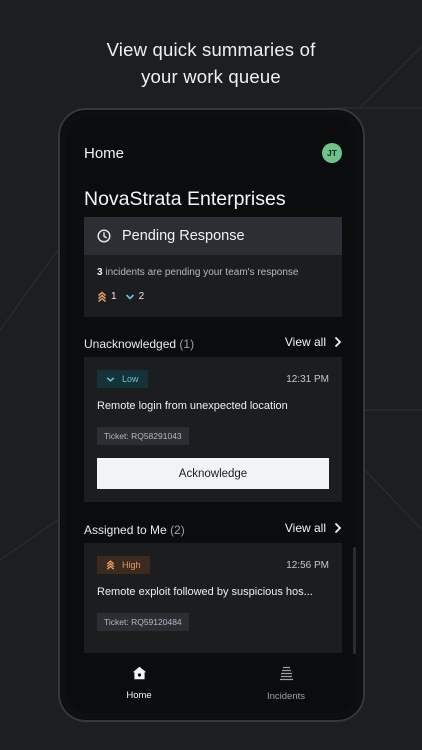 This screenshot has width=422, height=750. Describe the element at coordinates (104, 236) in the screenshot. I see `clock-icon` at that location.